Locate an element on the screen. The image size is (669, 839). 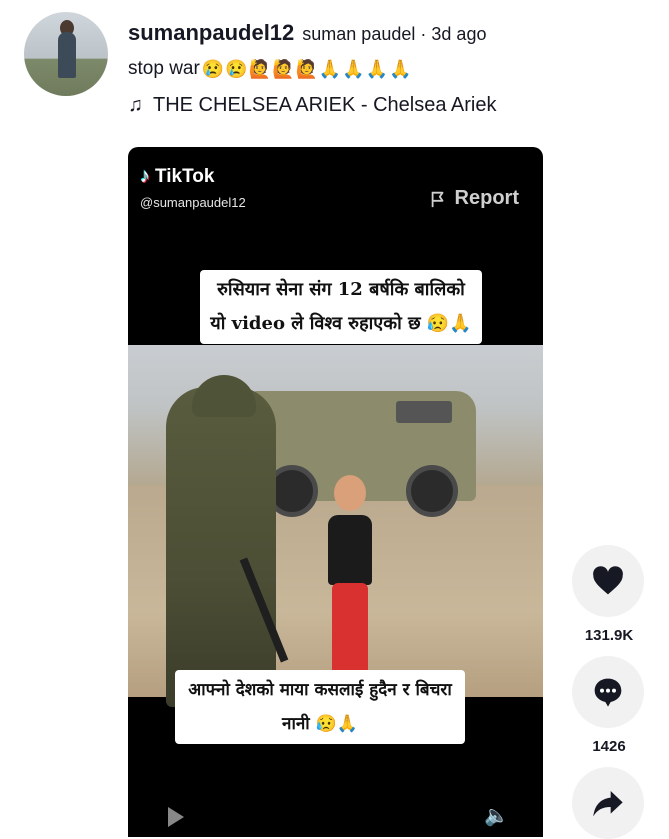
action-bar: 131.9K 1426 is located at coordinates (609, 692).